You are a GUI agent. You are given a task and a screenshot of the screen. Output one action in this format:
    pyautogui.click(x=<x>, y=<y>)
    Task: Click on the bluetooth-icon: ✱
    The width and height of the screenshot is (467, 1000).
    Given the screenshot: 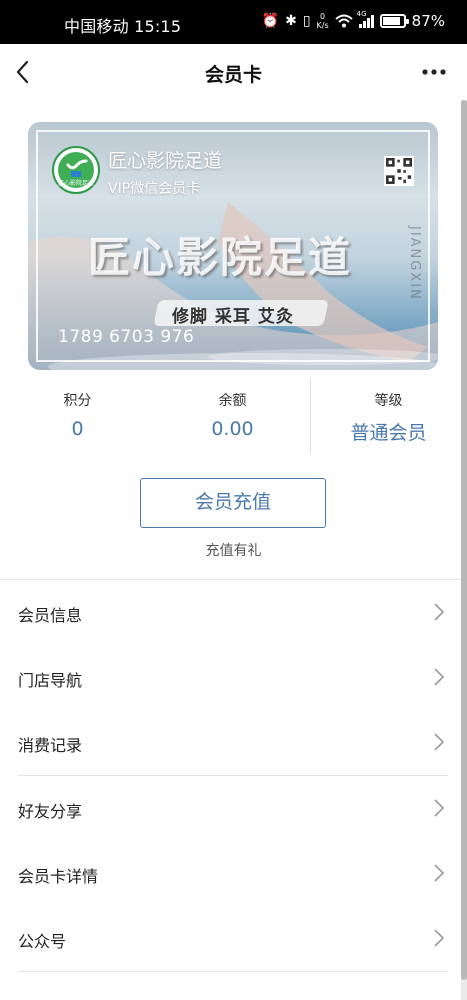 What is the action you would take?
    pyautogui.click(x=291, y=21)
    